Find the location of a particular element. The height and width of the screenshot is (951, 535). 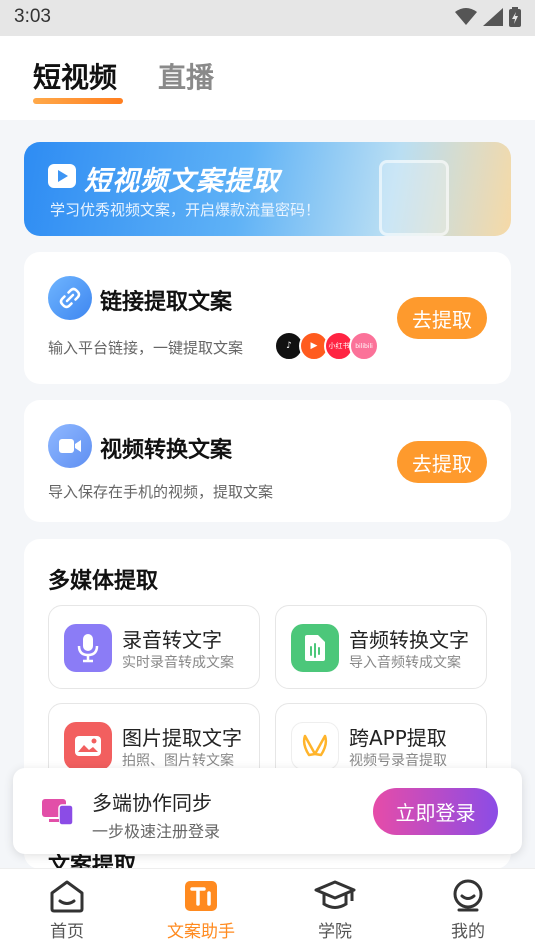

nav-academy-label: 学院 is located at coordinates (335, 932).